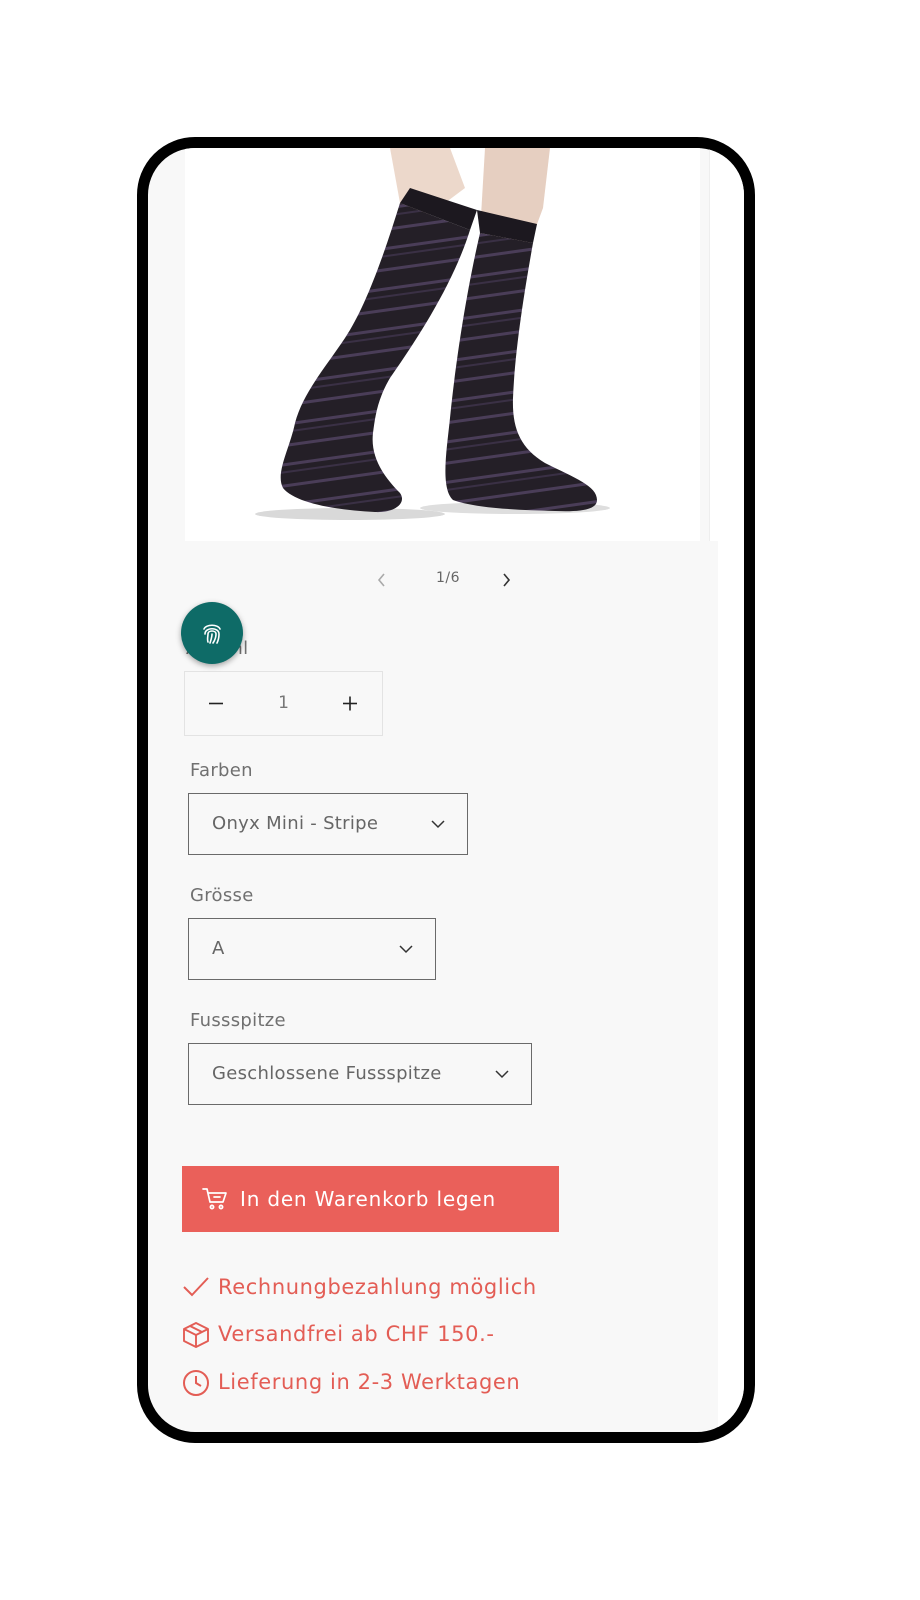 Image resolution: width=920 pixels, height=1600 pixels. I want to click on color-select-value: Onyx Mini - Stripe, so click(295, 823).